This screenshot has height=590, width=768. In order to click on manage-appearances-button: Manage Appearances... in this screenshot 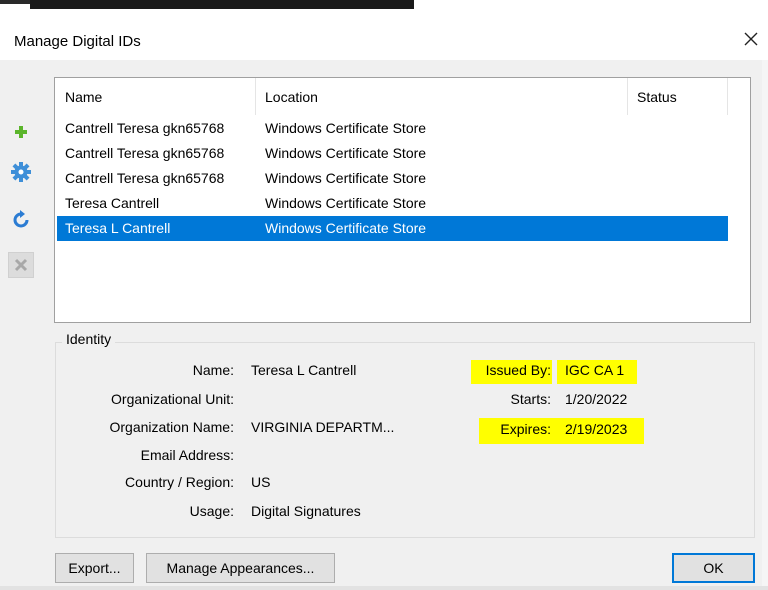, I will do `click(240, 568)`.